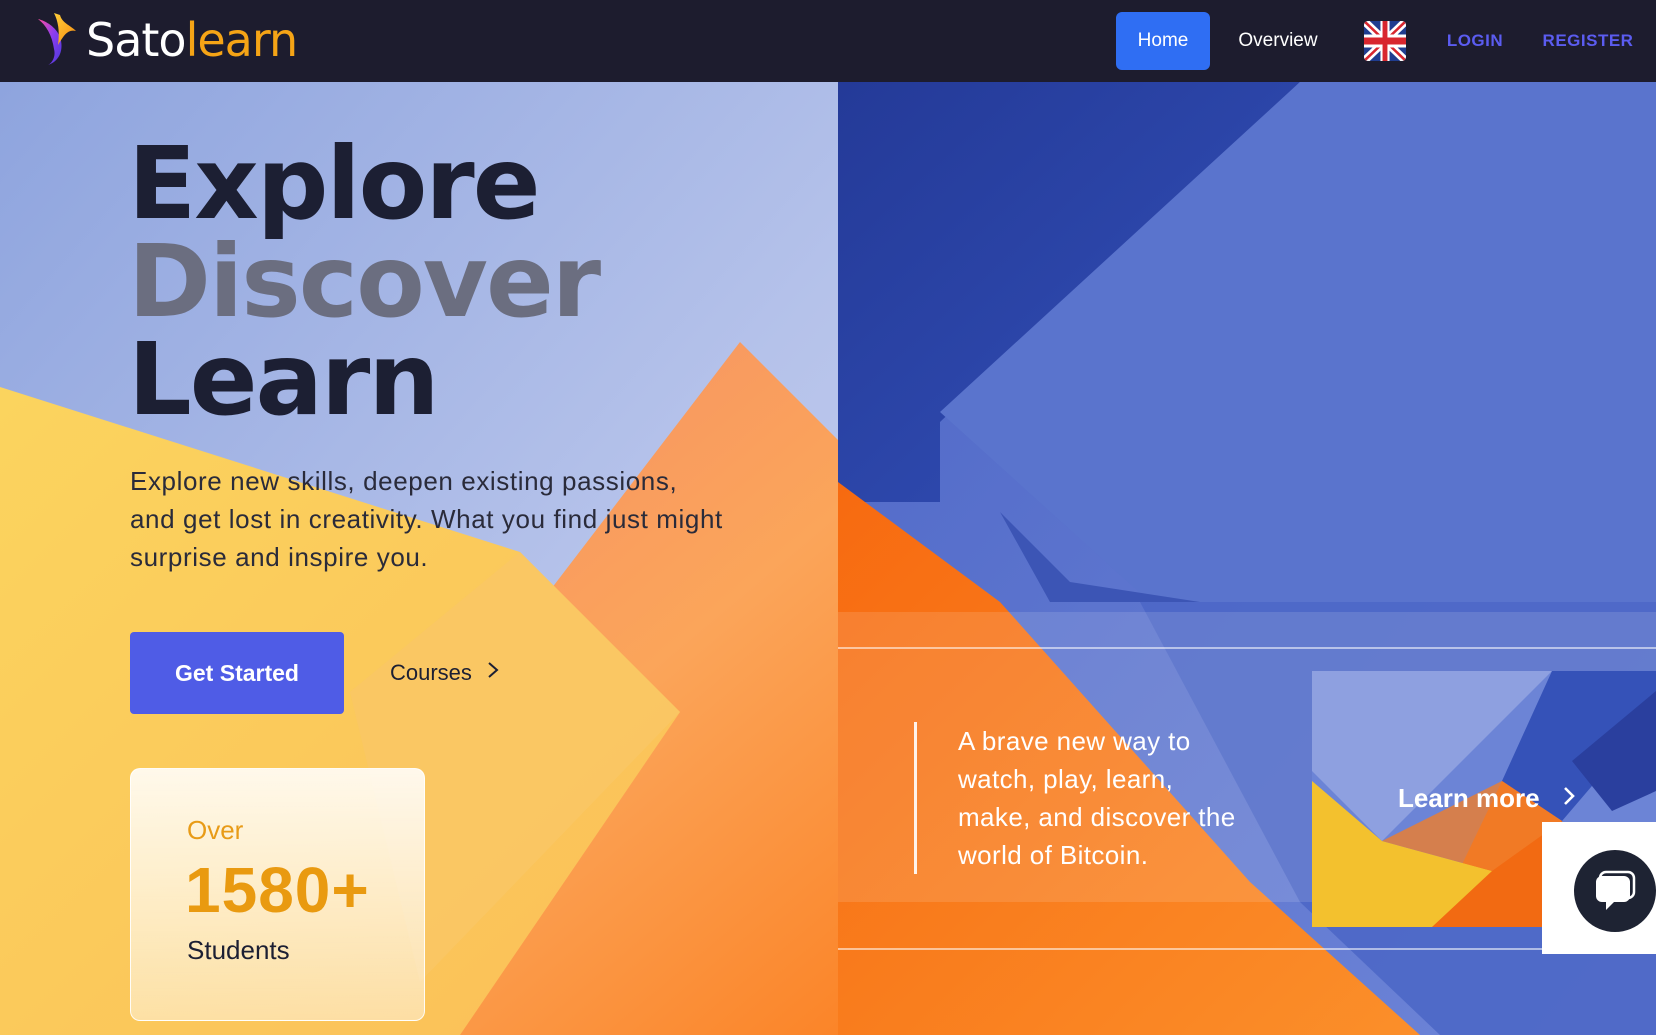  I want to click on register-link: REGISTER, so click(1588, 41).